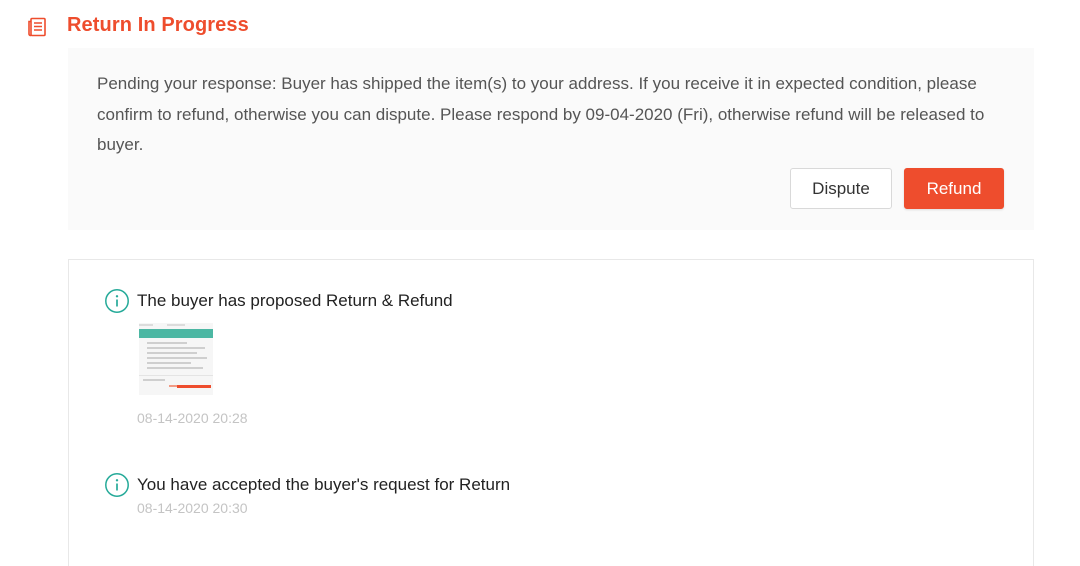  What do you see at coordinates (192, 508) in the screenshot?
I see `event-timestamp: 08-14-2020 20:30` at bounding box center [192, 508].